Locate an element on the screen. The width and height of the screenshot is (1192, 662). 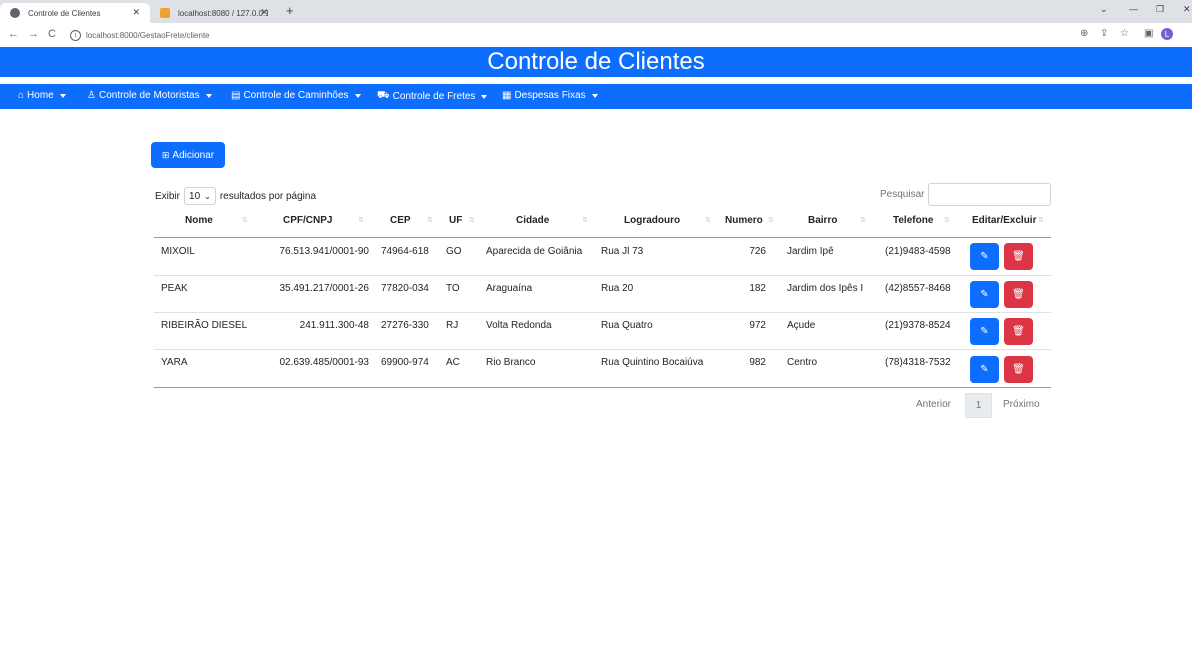
nav-motoristas-label: Controle de Motoristas is located at coordinates (149, 95).